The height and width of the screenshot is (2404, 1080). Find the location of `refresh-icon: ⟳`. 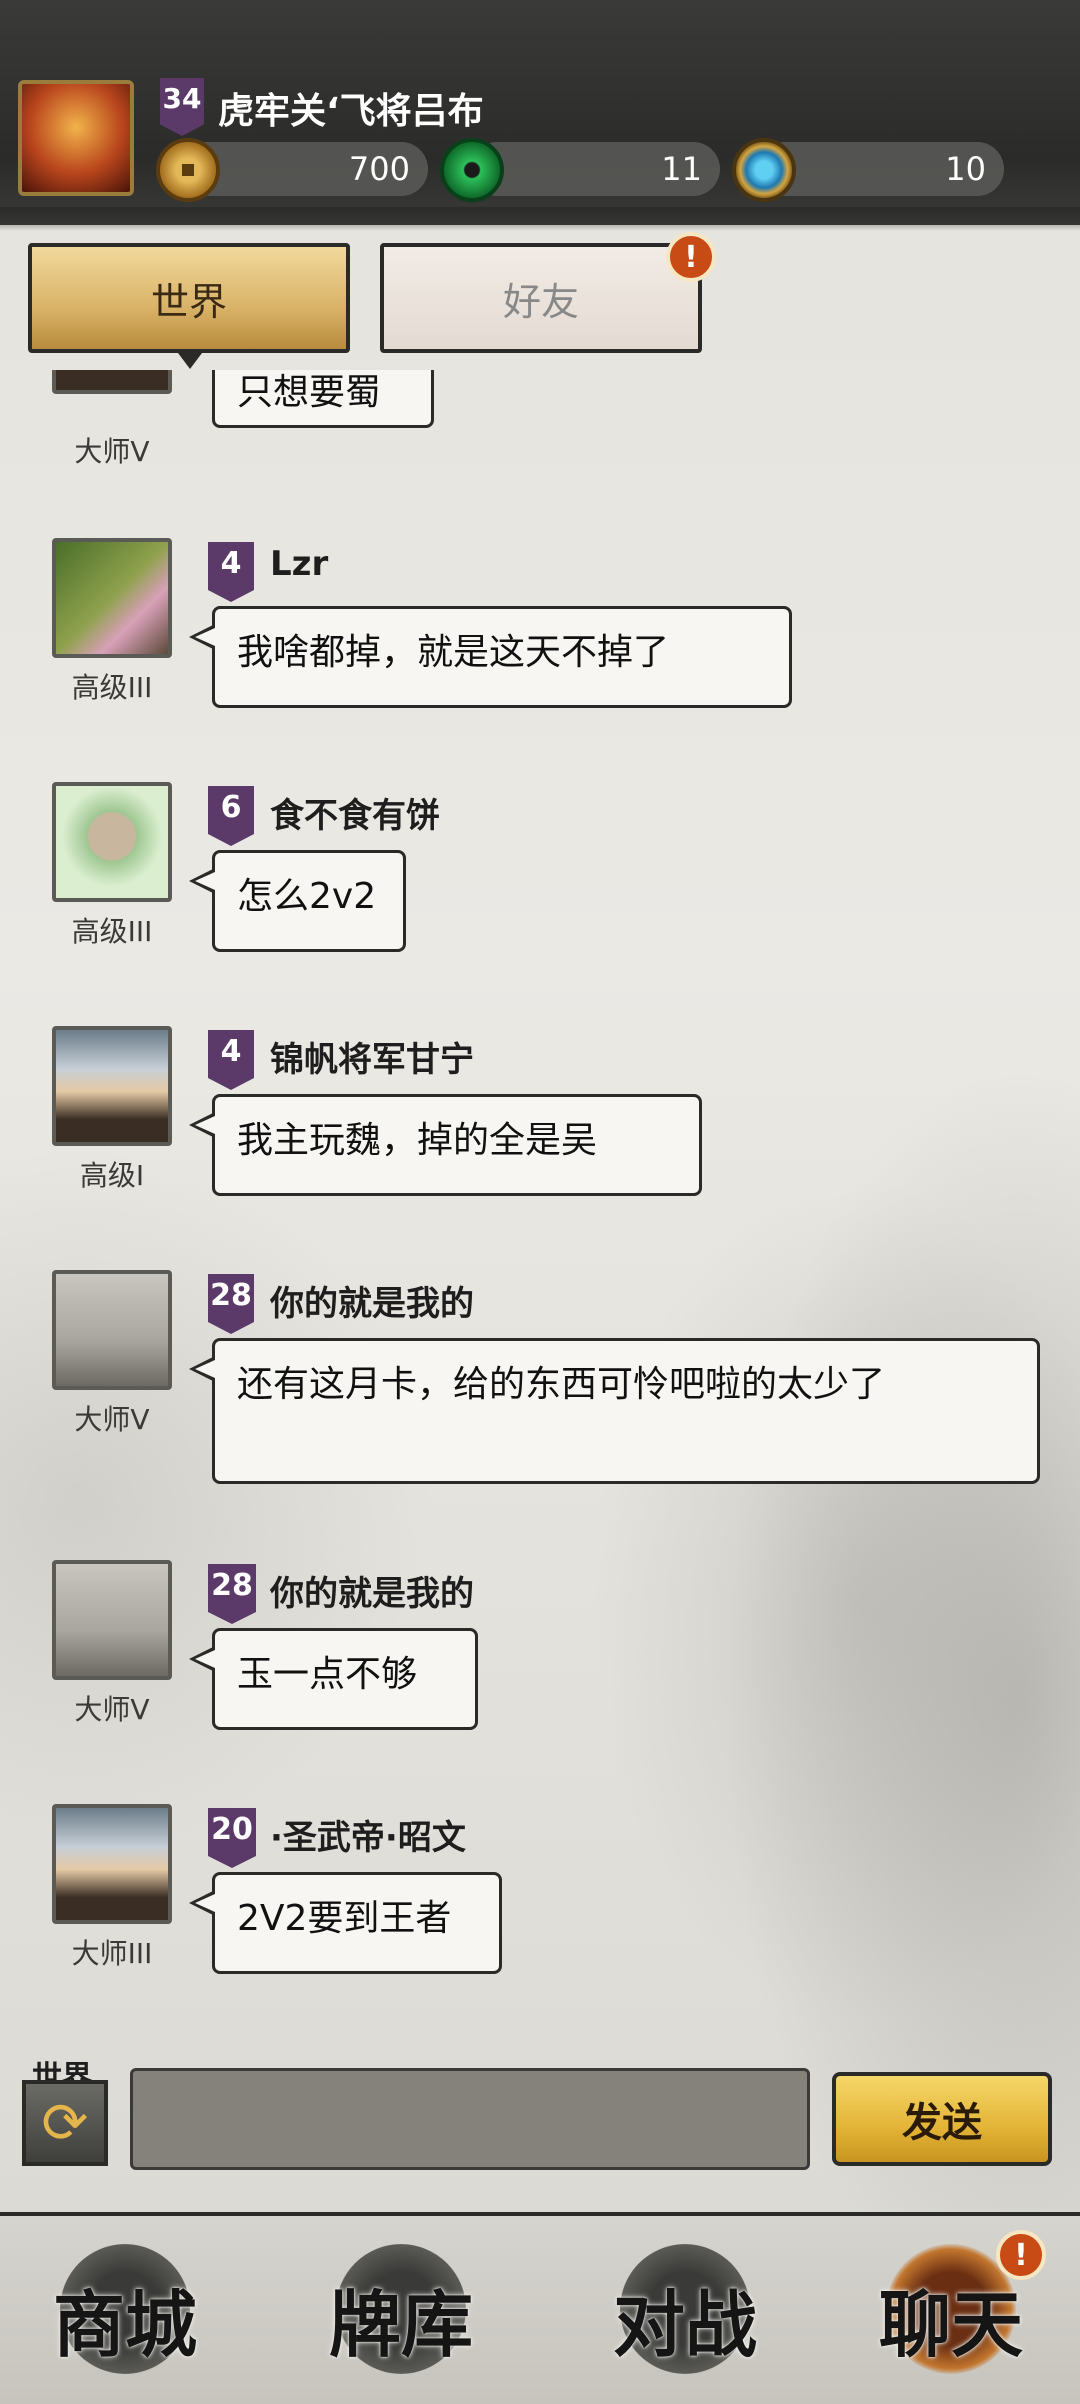

refresh-icon: ⟳ is located at coordinates (65, 2123).